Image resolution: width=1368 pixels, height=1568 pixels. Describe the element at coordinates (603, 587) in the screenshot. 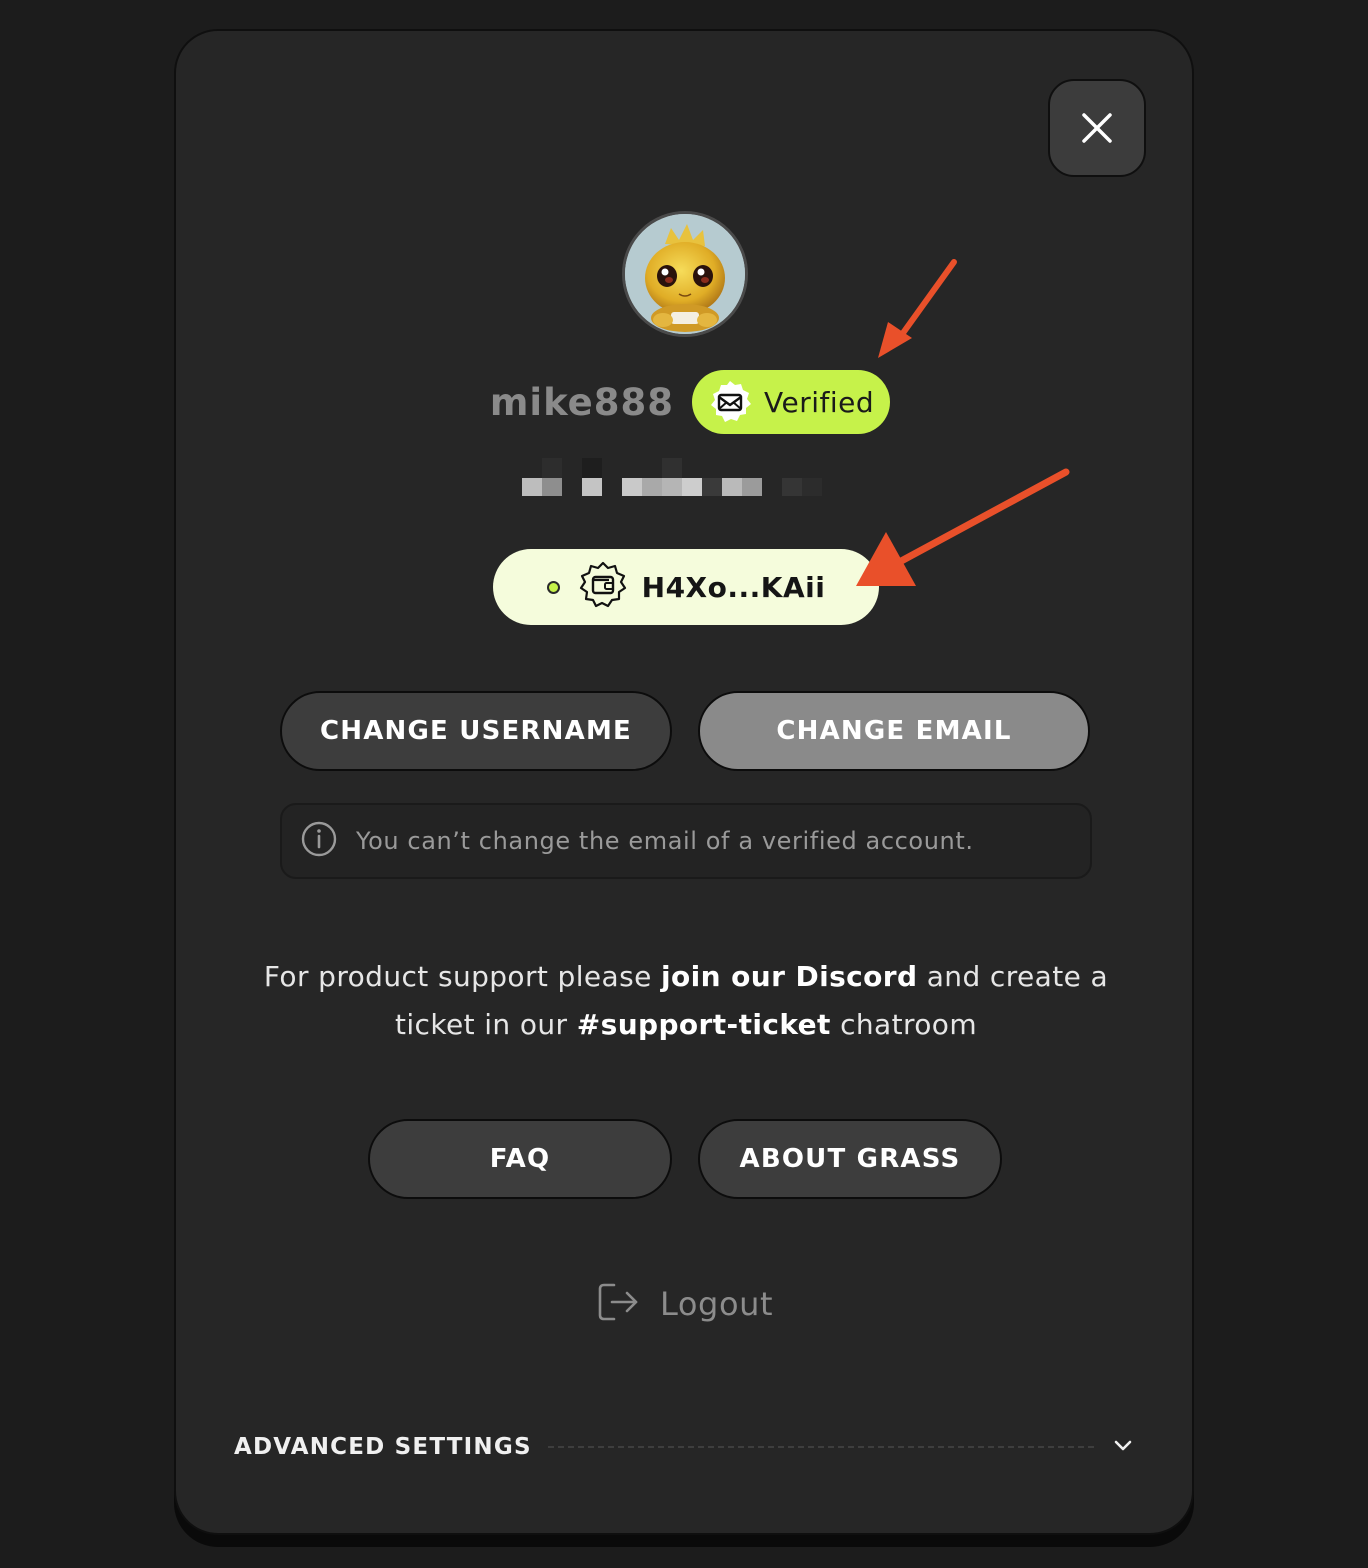

I see `wallet-badge-icon` at that location.